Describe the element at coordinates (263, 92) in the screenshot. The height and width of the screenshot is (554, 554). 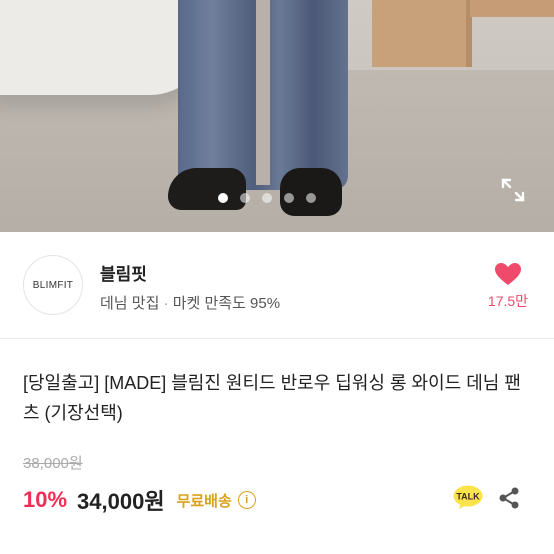
I see `image-jeans-gap` at that location.